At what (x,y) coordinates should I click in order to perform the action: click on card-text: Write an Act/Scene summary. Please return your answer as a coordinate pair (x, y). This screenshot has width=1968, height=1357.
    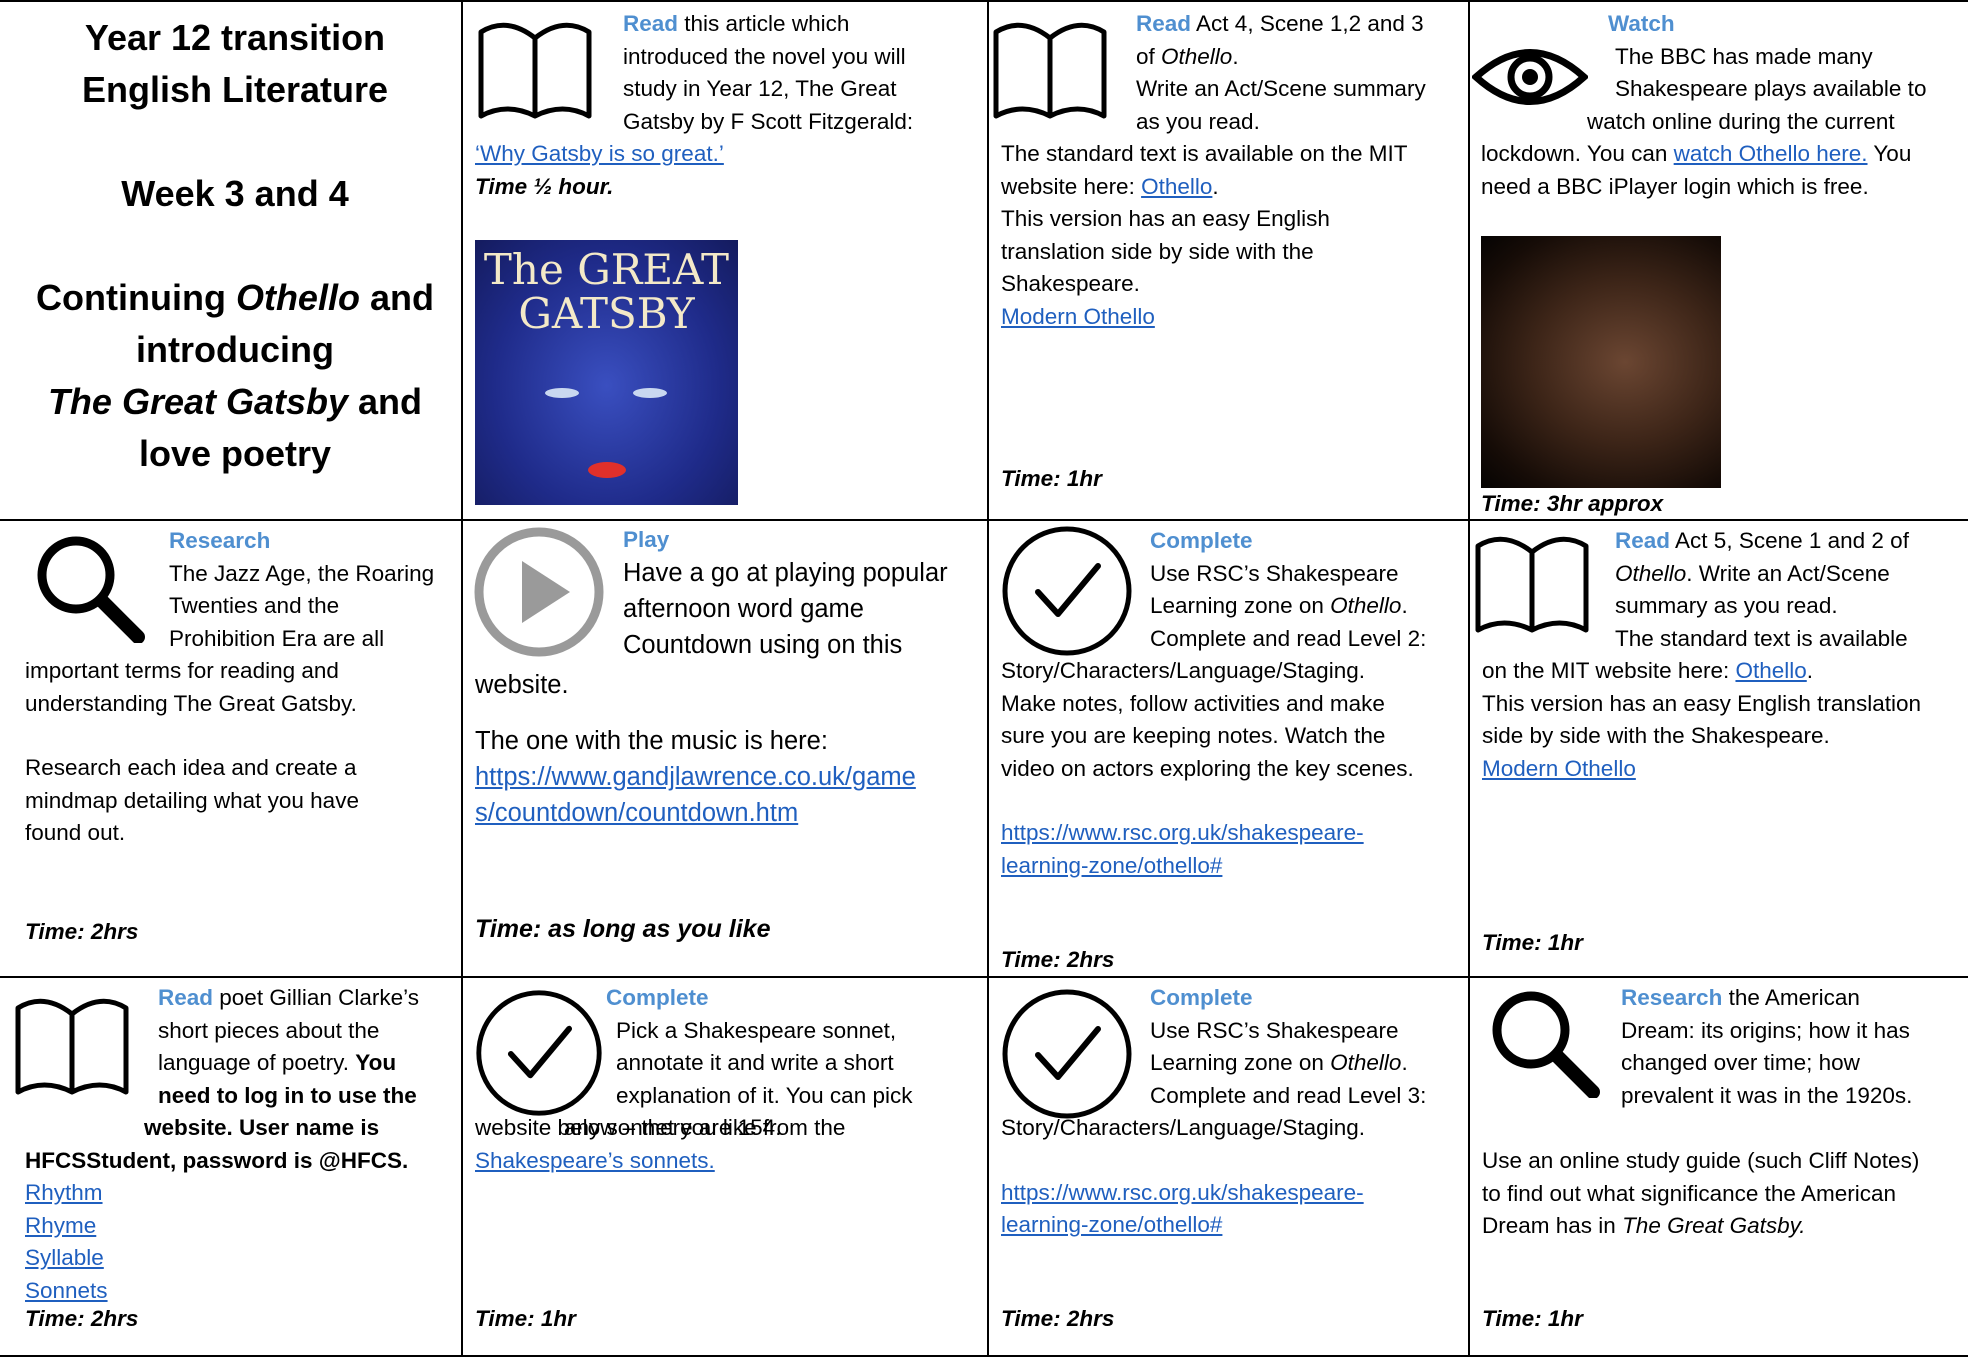
    Looking at the image, I should click on (1281, 88).